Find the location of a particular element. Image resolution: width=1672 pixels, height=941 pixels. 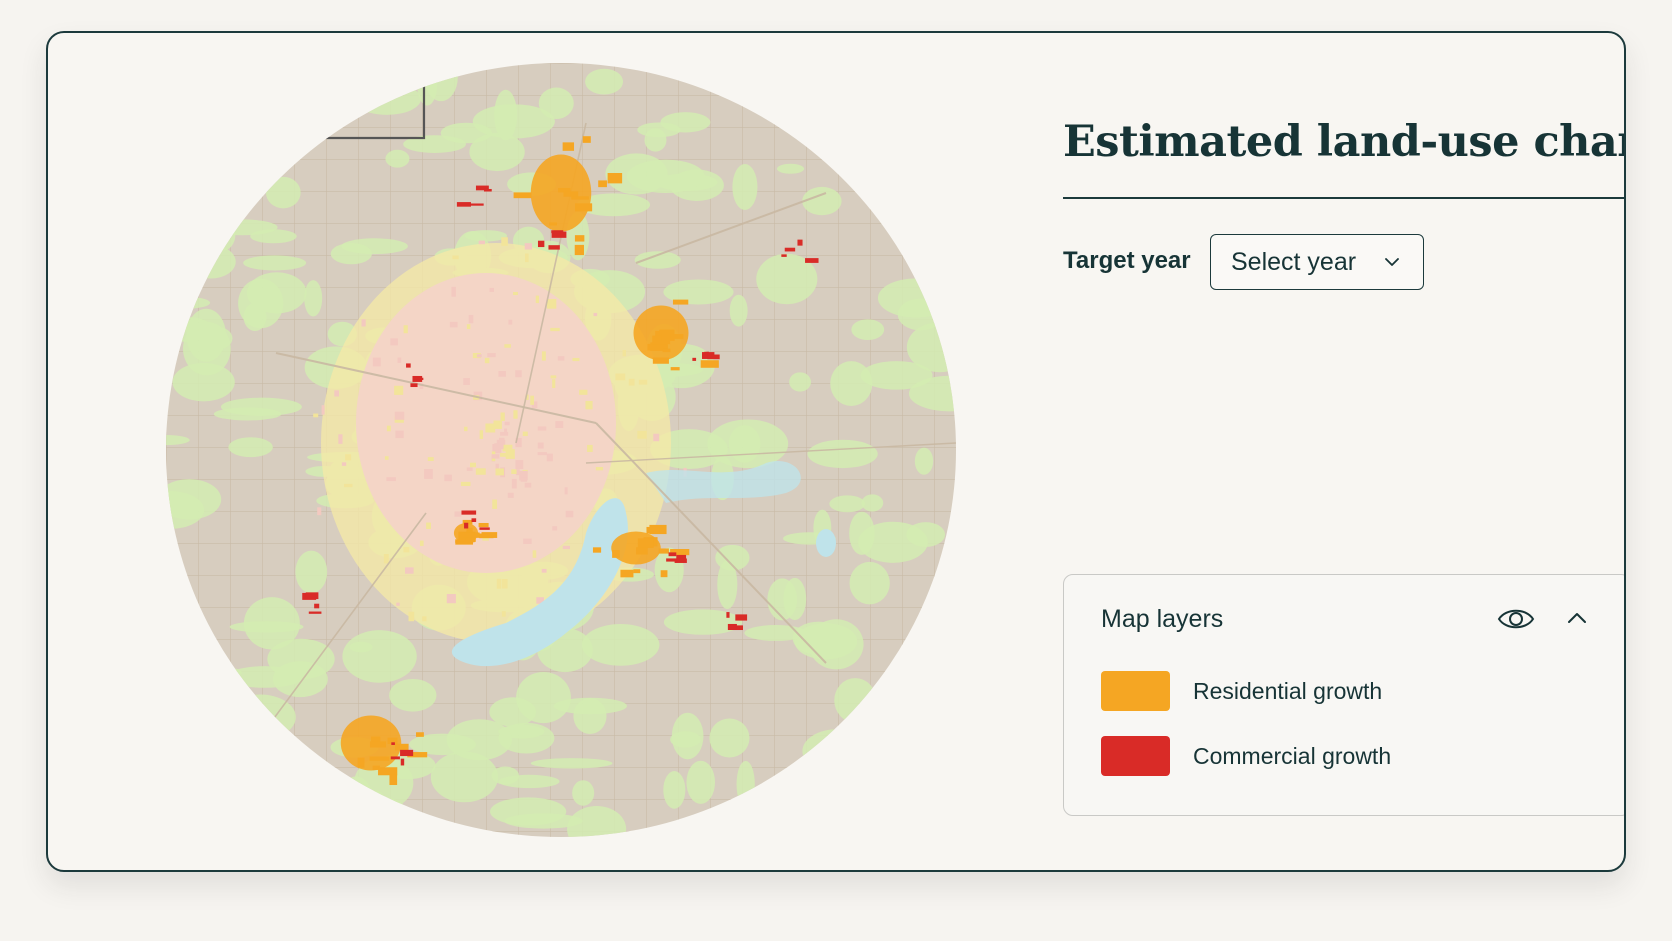

page-title: Estimated land-use change is located at coordinates (1343, 142).